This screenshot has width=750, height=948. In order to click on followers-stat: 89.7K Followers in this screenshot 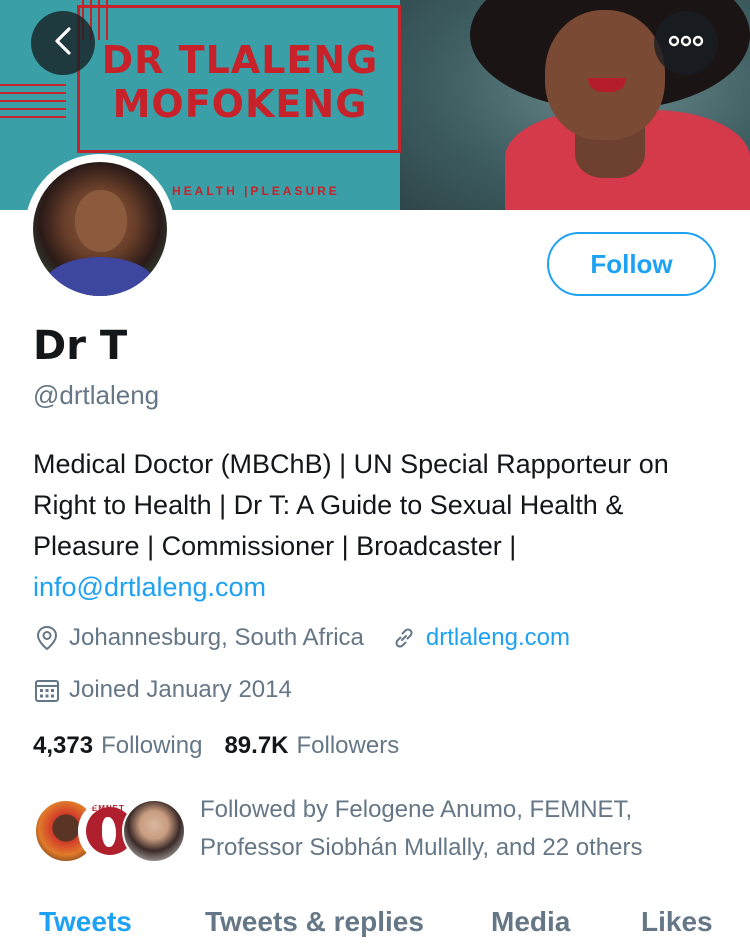, I will do `click(311, 746)`.